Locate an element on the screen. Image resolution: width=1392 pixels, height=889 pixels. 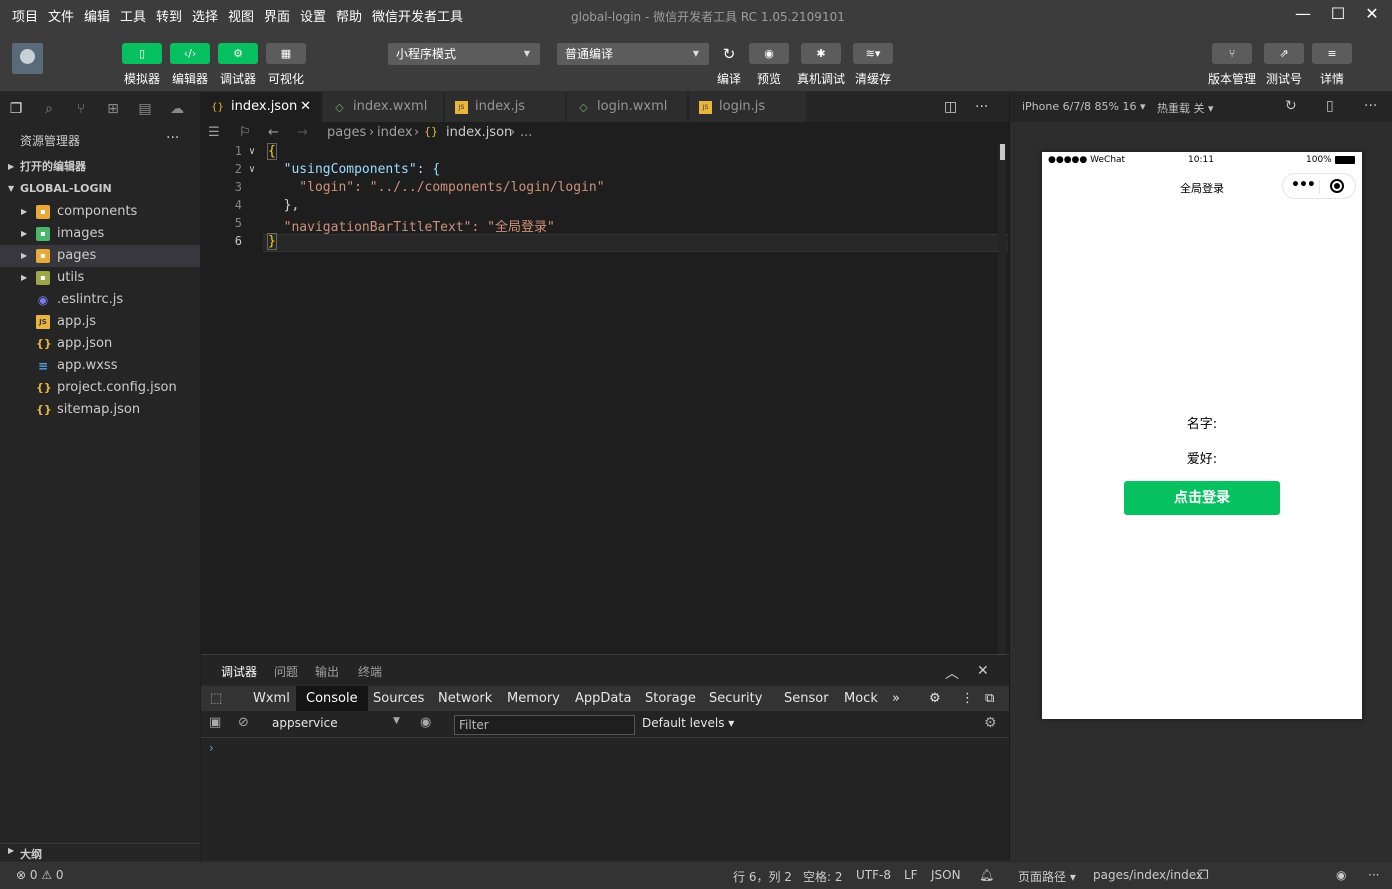
editor-scrollbar is located at coordinates (1002, 399).